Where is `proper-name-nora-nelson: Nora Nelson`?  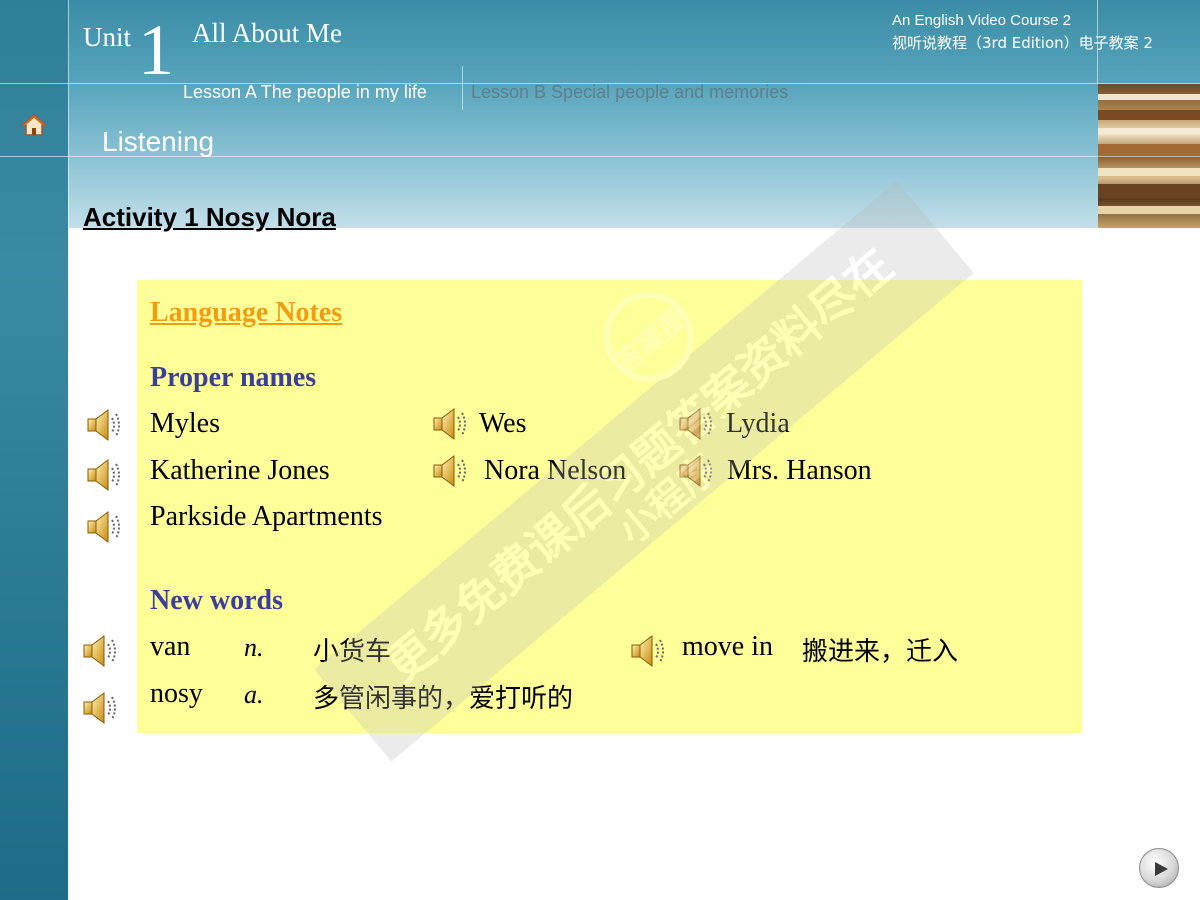
proper-name-nora-nelson: Nora Nelson is located at coordinates (555, 470).